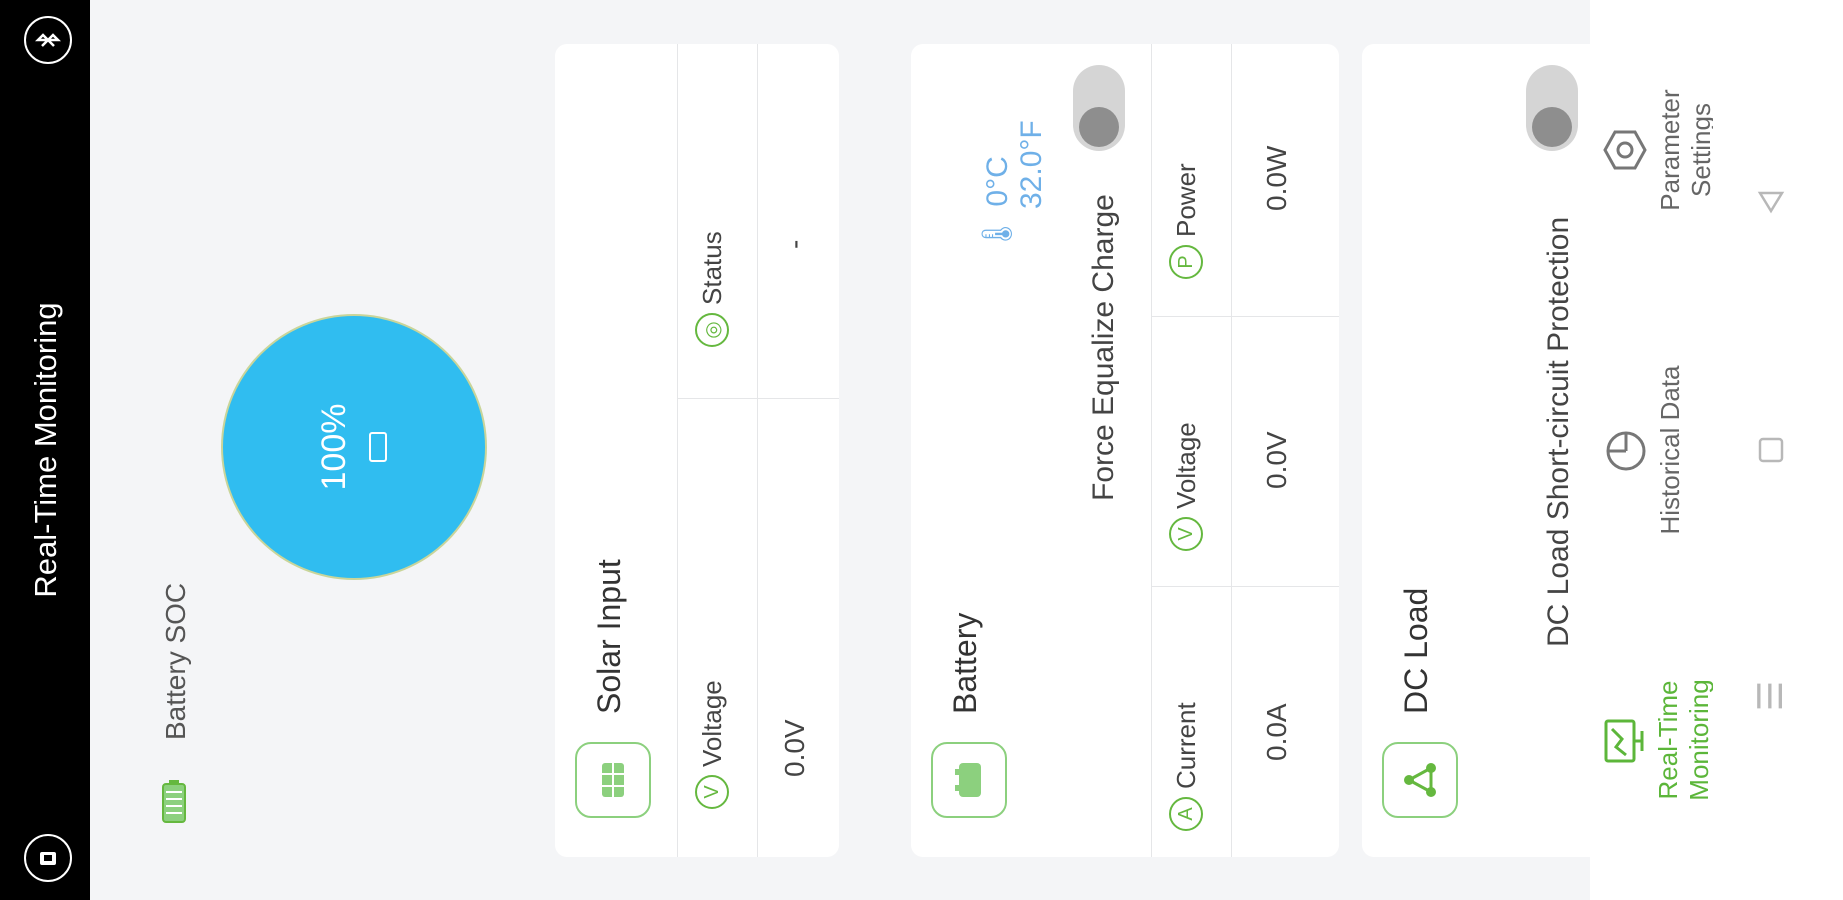 The image size is (1843, 900). What do you see at coordinates (1670, 450) in the screenshot?
I see `nav-historical-data-label: Historical Data` at bounding box center [1670, 450].